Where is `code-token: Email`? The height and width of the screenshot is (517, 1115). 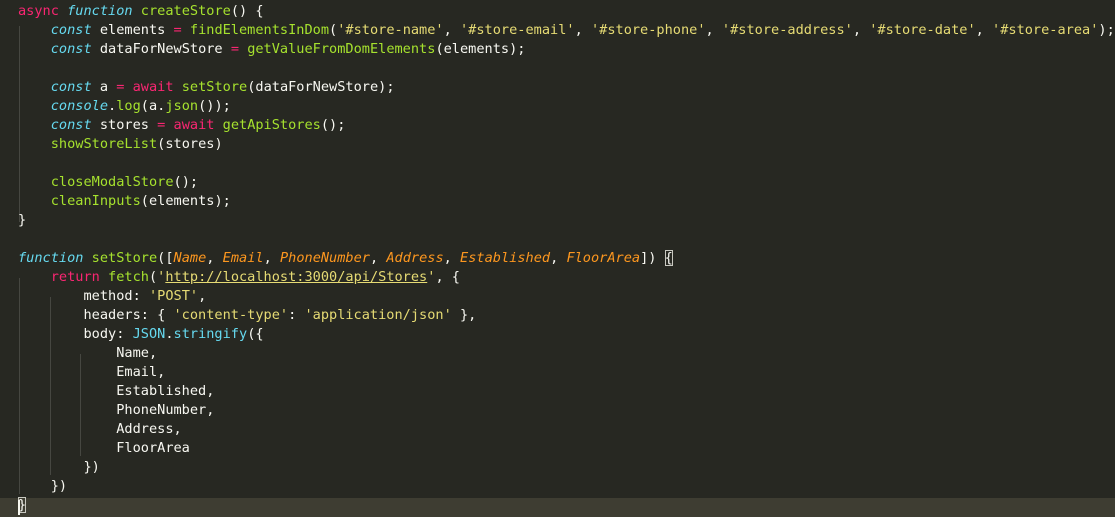 code-token: Email is located at coordinates (243, 258).